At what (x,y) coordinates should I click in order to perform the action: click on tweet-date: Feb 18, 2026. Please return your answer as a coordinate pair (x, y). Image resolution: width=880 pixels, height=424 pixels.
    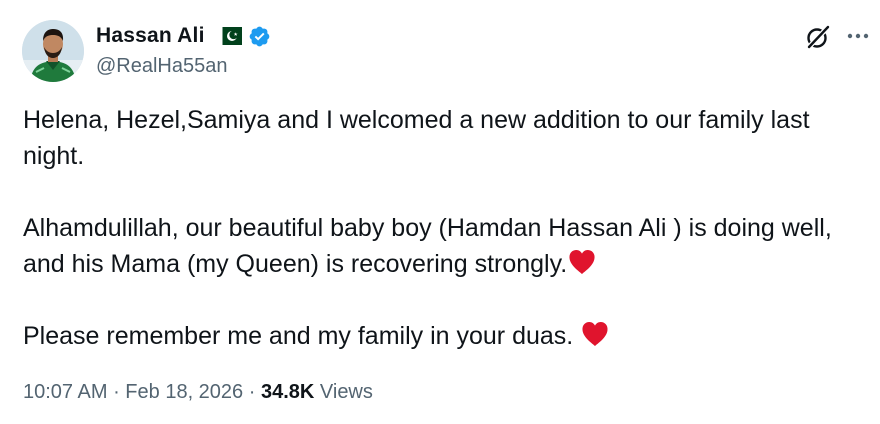
    Looking at the image, I should click on (184, 392).